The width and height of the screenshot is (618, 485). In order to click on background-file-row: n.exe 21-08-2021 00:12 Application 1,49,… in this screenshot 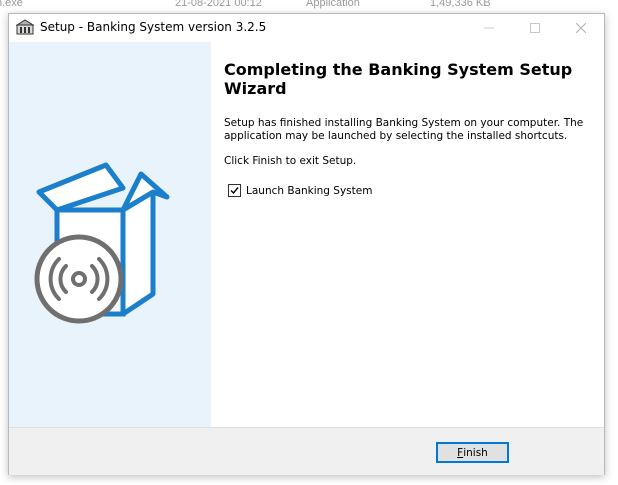, I will do `click(309, 6)`.